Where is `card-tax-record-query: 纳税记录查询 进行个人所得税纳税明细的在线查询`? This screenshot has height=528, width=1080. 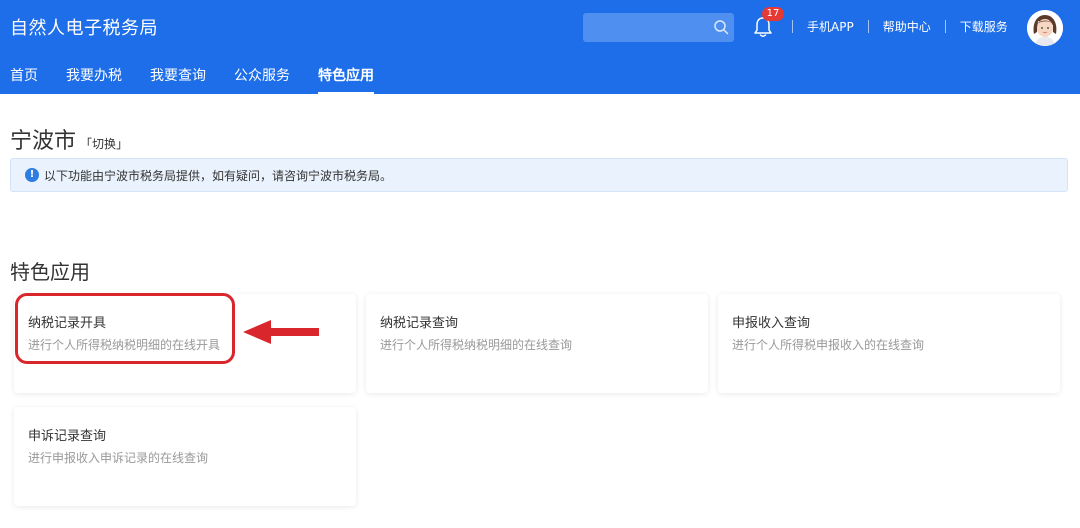 card-tax-record-query: 纳税记录查询 进行个人所得税纳税明细的在线查询 is located at coordinates (537, 343).